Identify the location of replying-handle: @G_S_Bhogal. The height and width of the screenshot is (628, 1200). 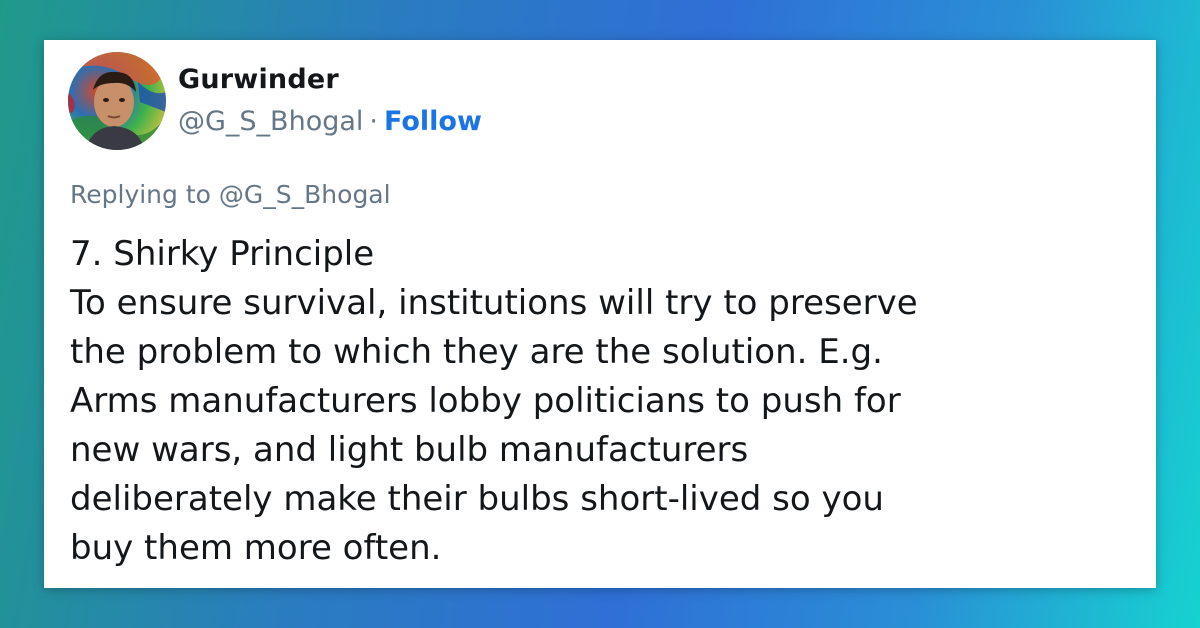
(305, 194).